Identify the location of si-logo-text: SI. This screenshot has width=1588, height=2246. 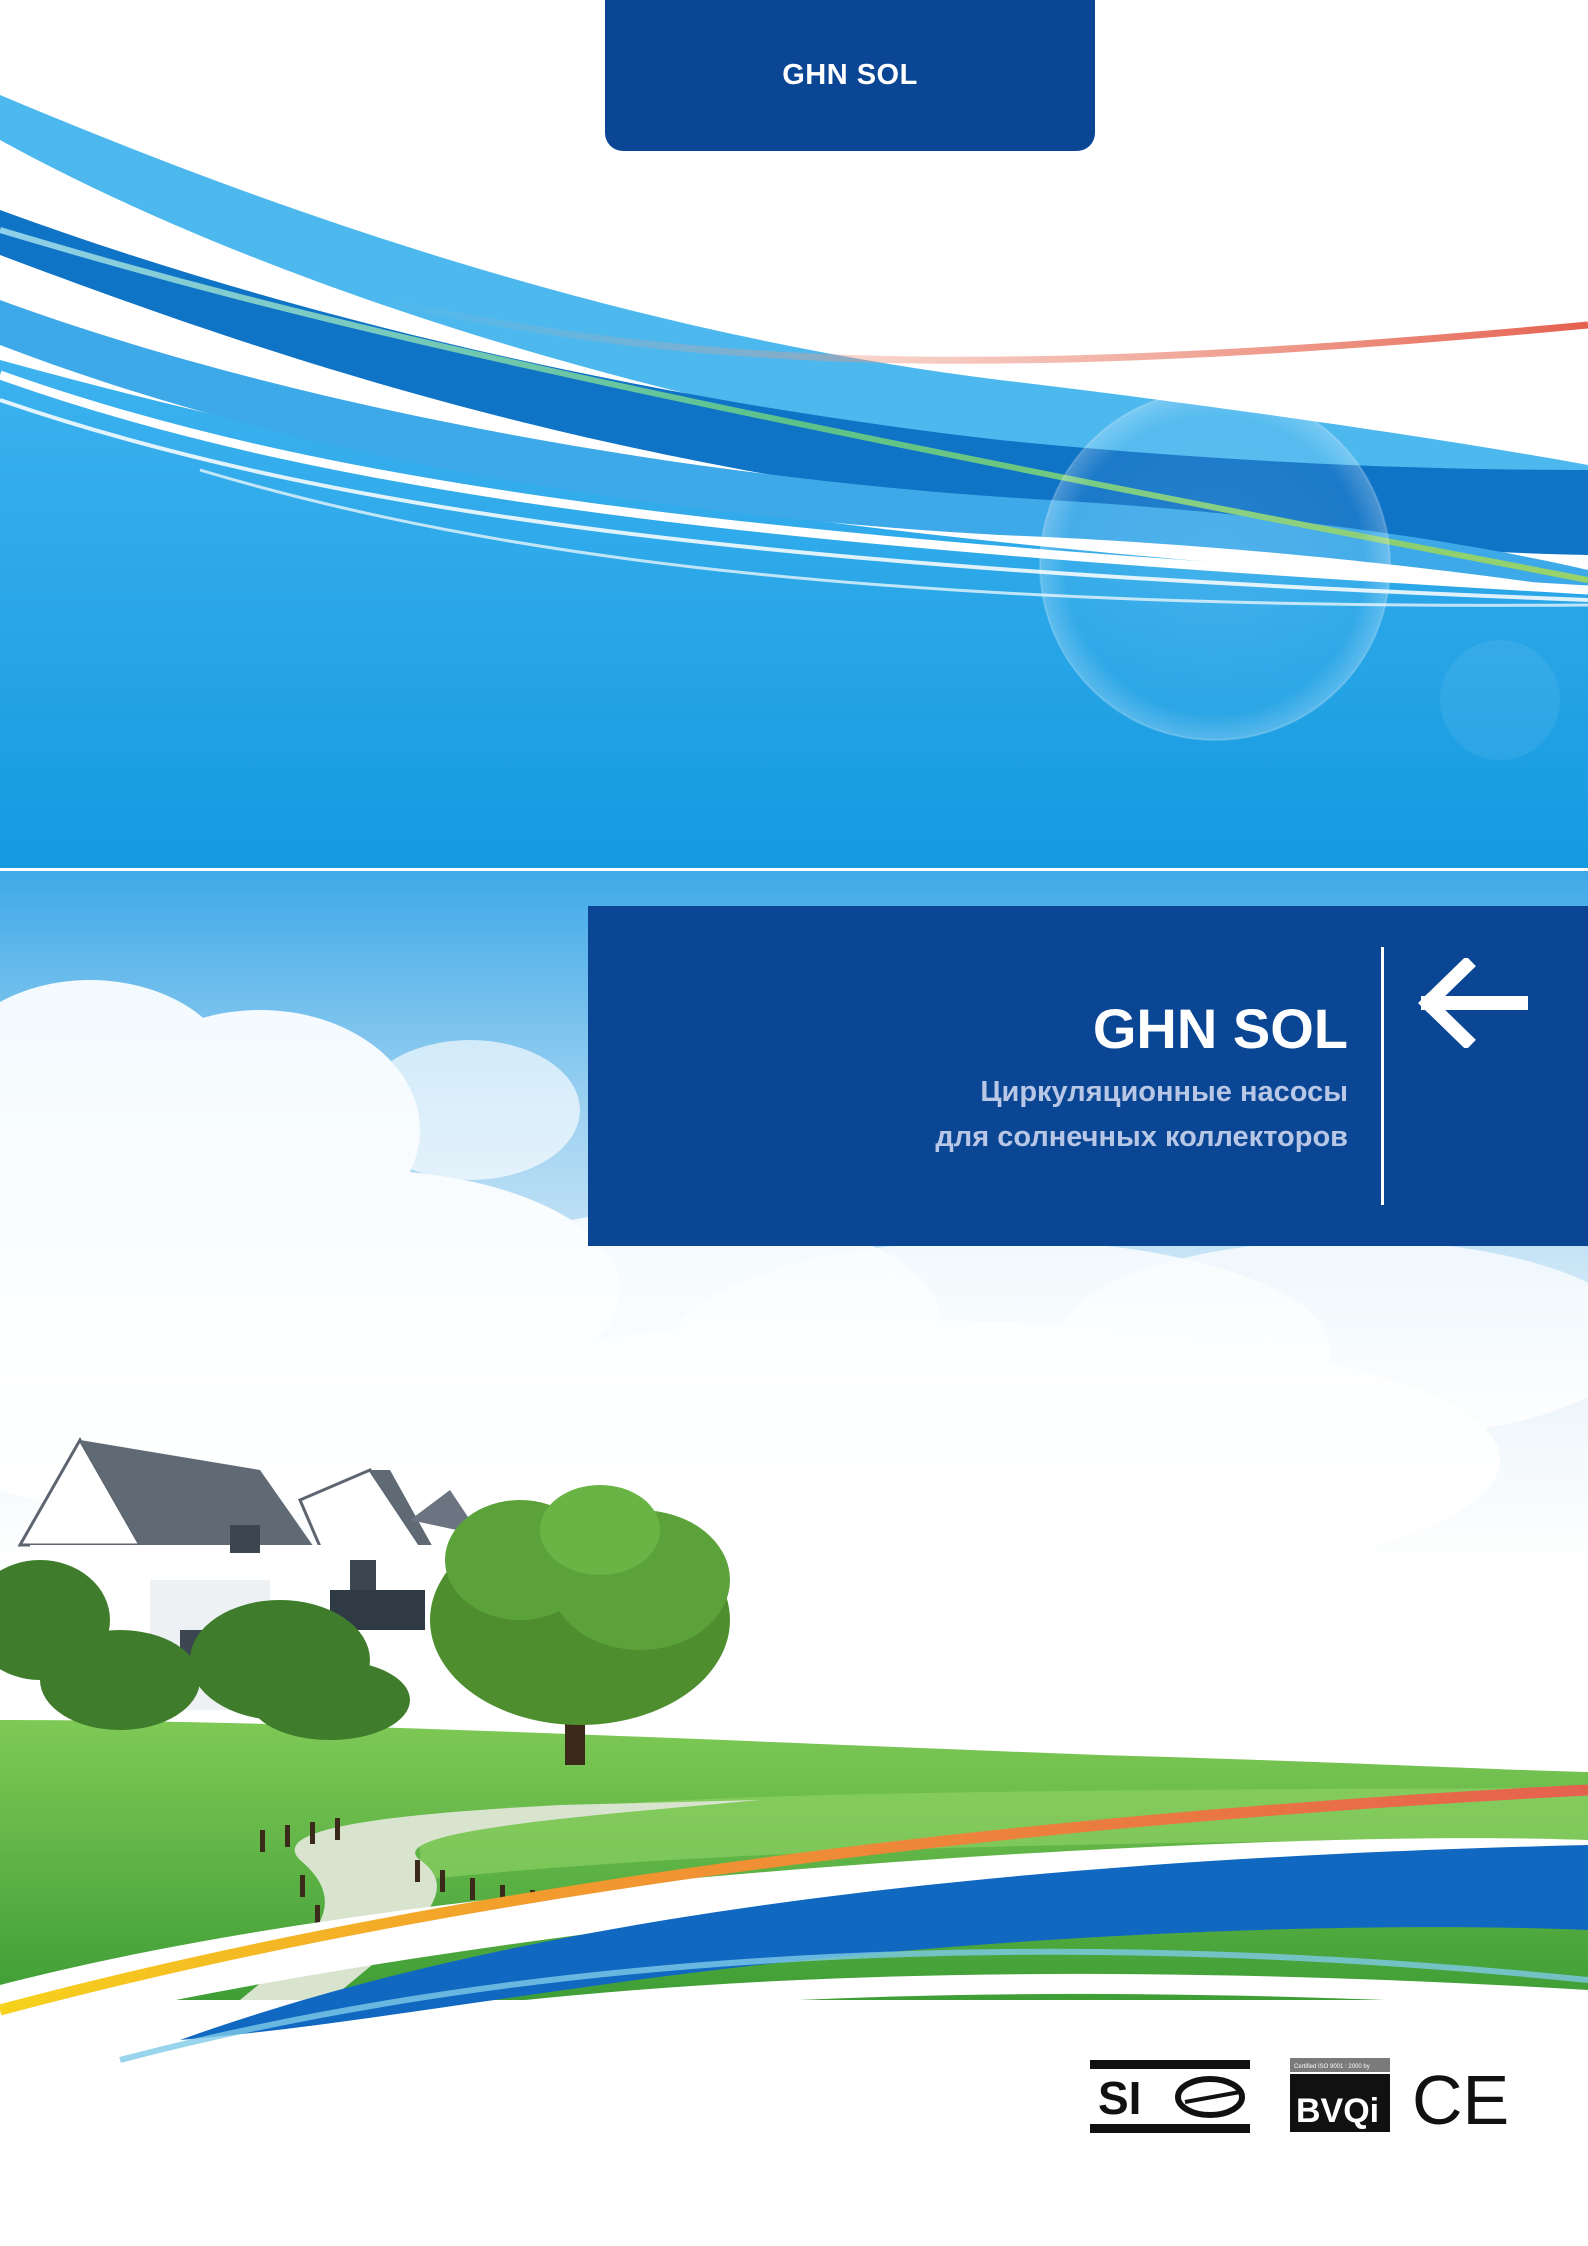
(1119, 2098).